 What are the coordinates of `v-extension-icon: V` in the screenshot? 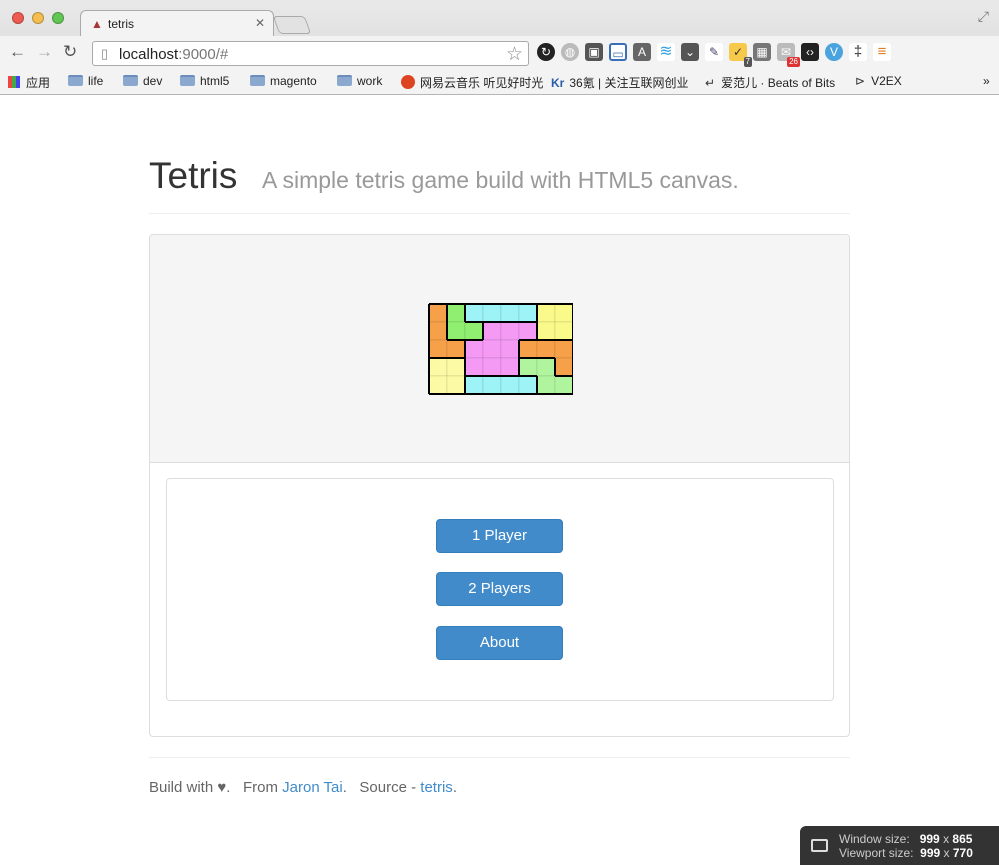 It's located at (834, 52).